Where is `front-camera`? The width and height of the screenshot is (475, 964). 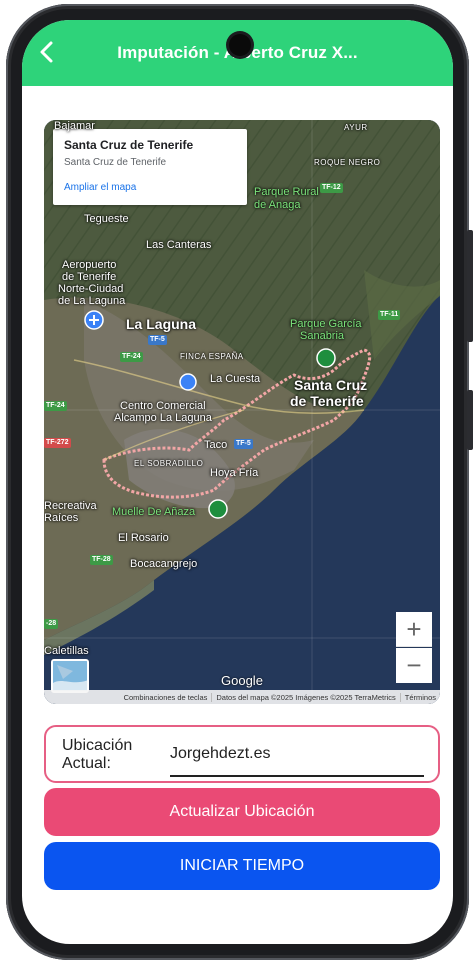
front-camera is located at coordinates (240, 45).